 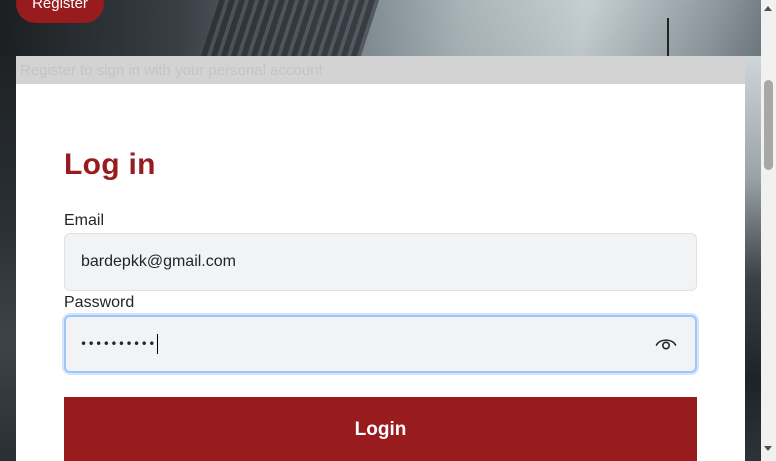 I want to click on password-field: ••••••••••, so click(x=380, y=344).